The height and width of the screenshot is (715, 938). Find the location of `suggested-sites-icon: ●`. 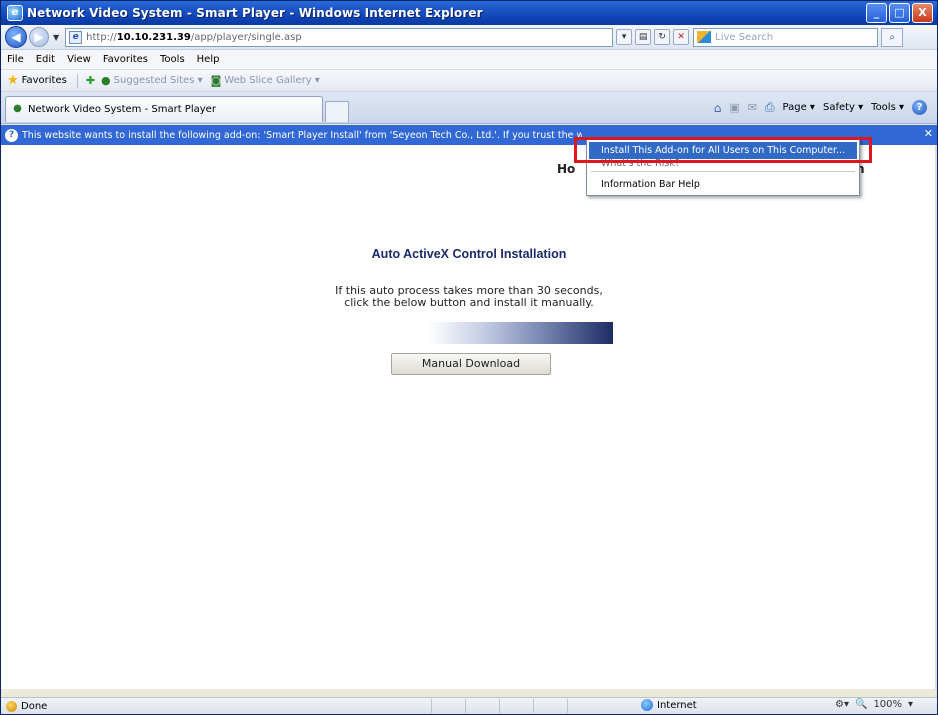

suggested-sites-icon: ● is located at coordinates (106, 80).